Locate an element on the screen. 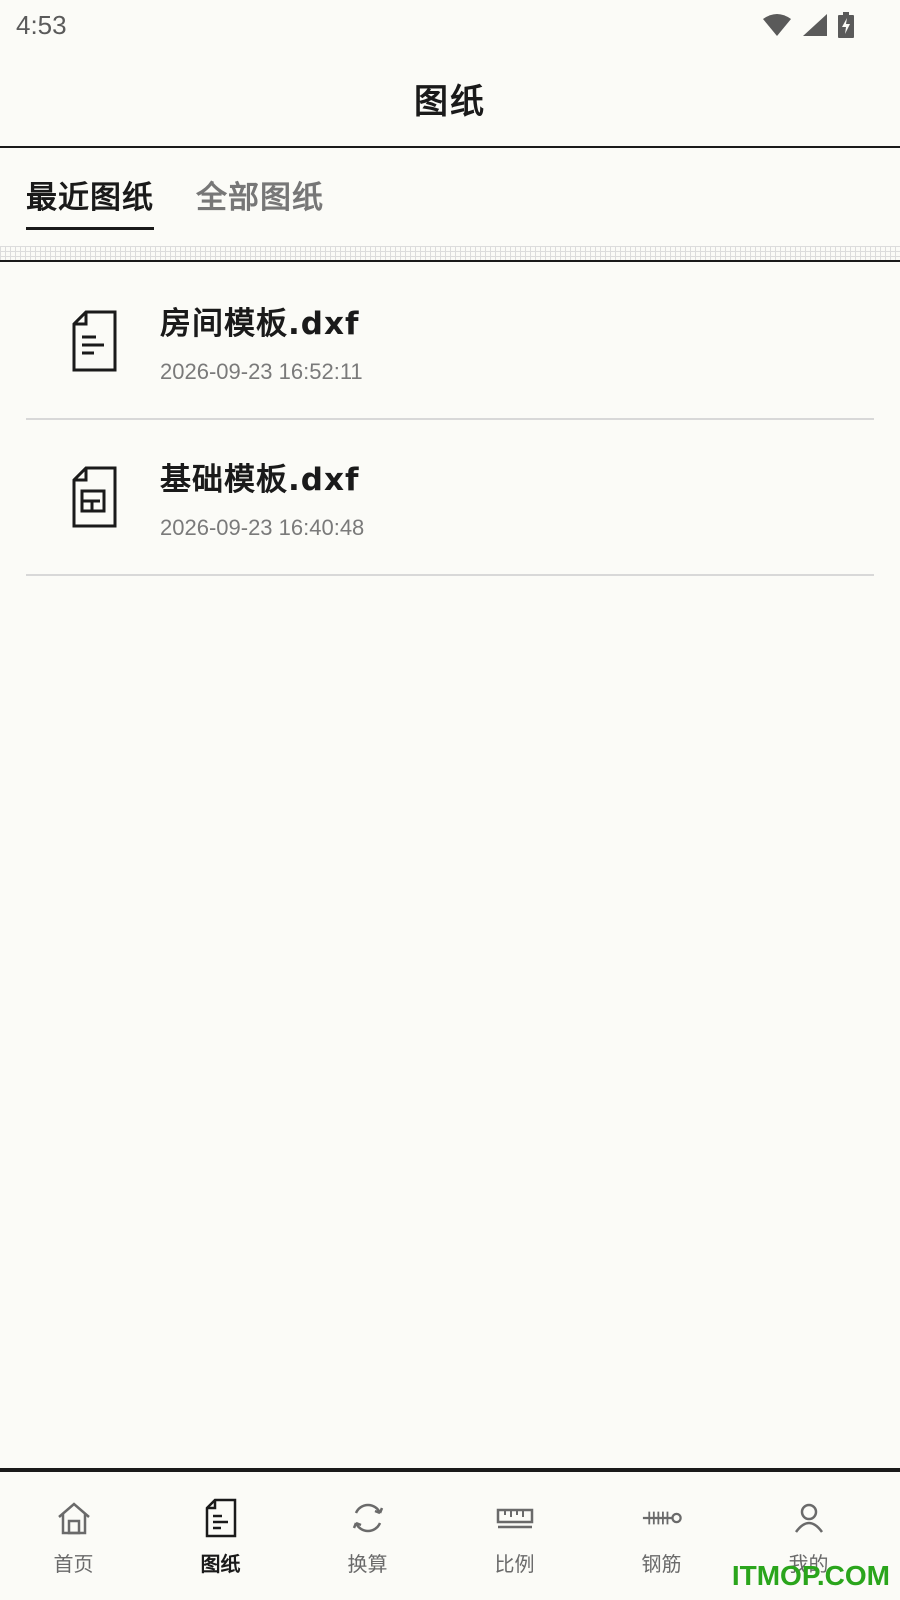  file-name: 房间模板.dxf is located at coordinates (260, 323).